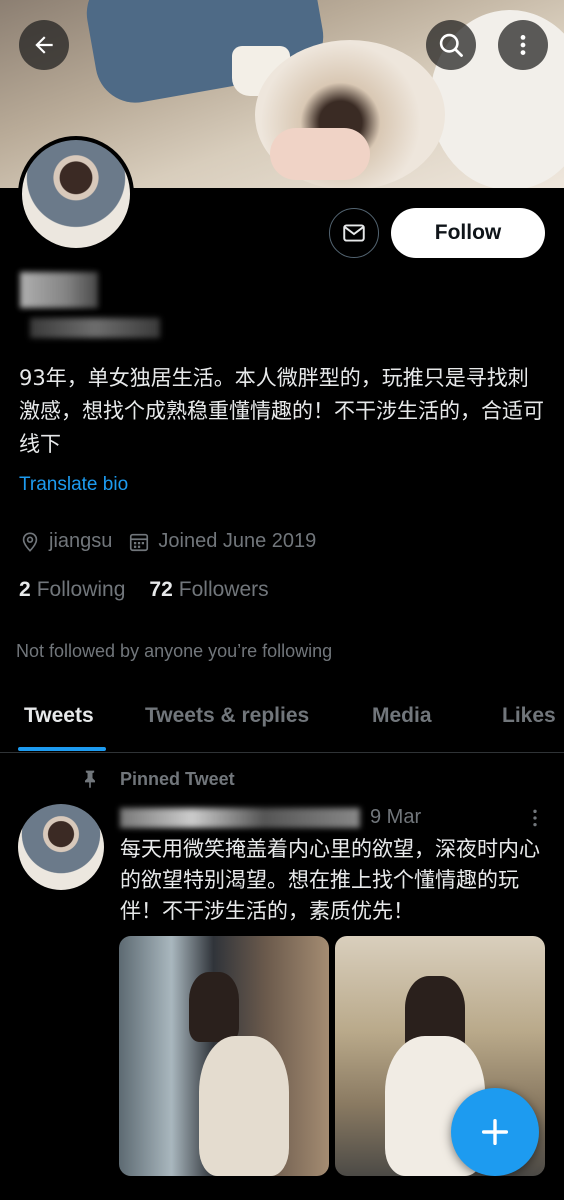 Image resolution: width=564 pixels, height=1200 pixels. I want to click on pinned-label-row: Pinned Tweet, so click(157, 779).